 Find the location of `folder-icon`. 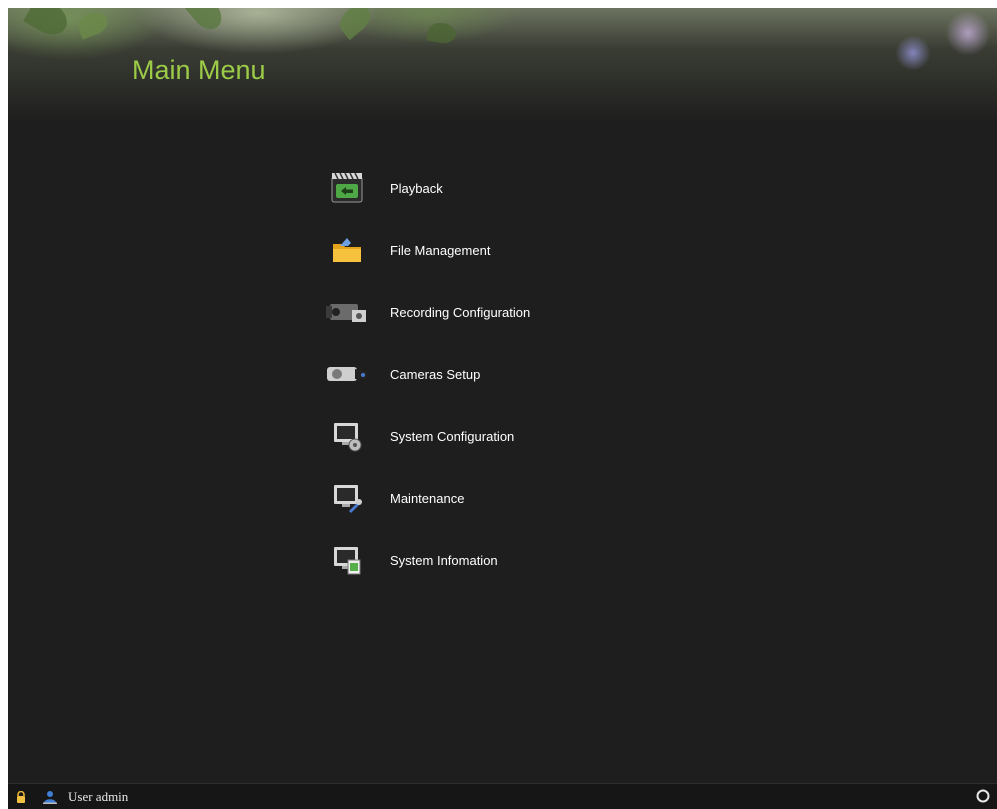

folder-icon is located at coordinates (347, 250).